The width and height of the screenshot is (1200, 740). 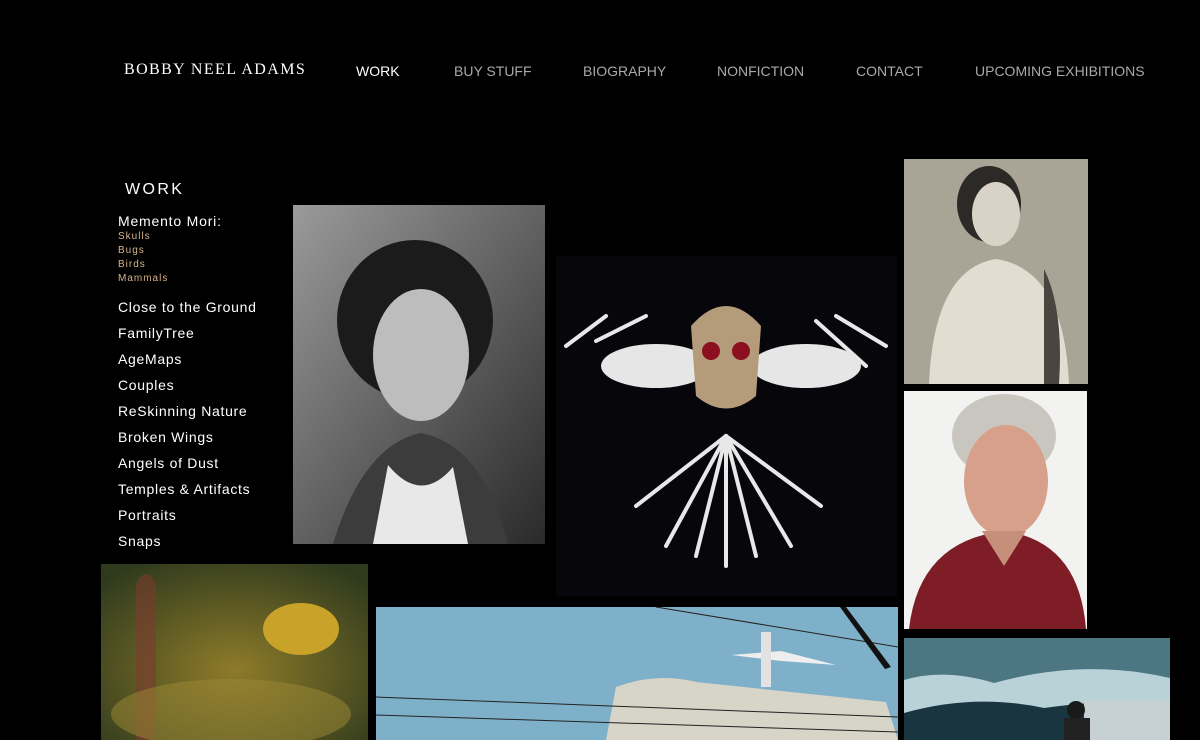 I want to click on nav-nonfiction: NONFICTION, so click(x=760, y=71).